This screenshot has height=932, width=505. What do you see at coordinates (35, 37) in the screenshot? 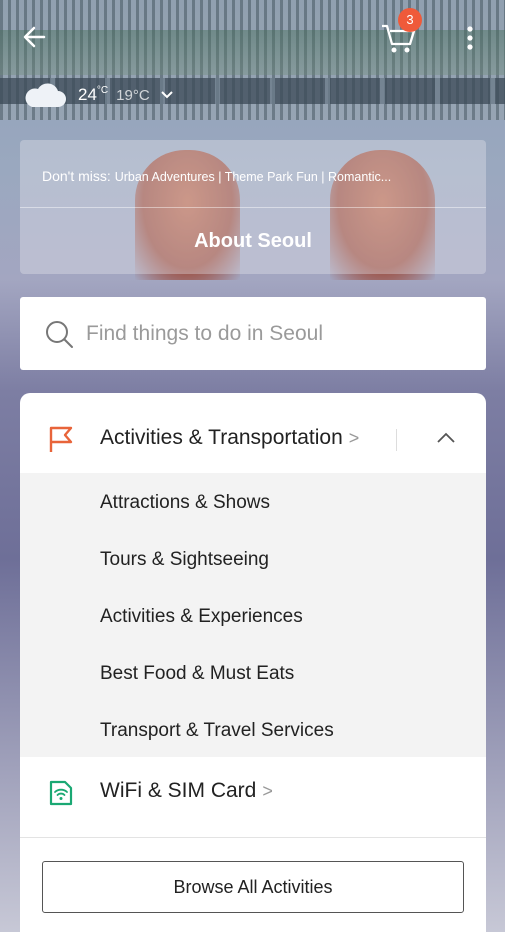
I see `back-arrow-icon` at bounding box center [35, 37].